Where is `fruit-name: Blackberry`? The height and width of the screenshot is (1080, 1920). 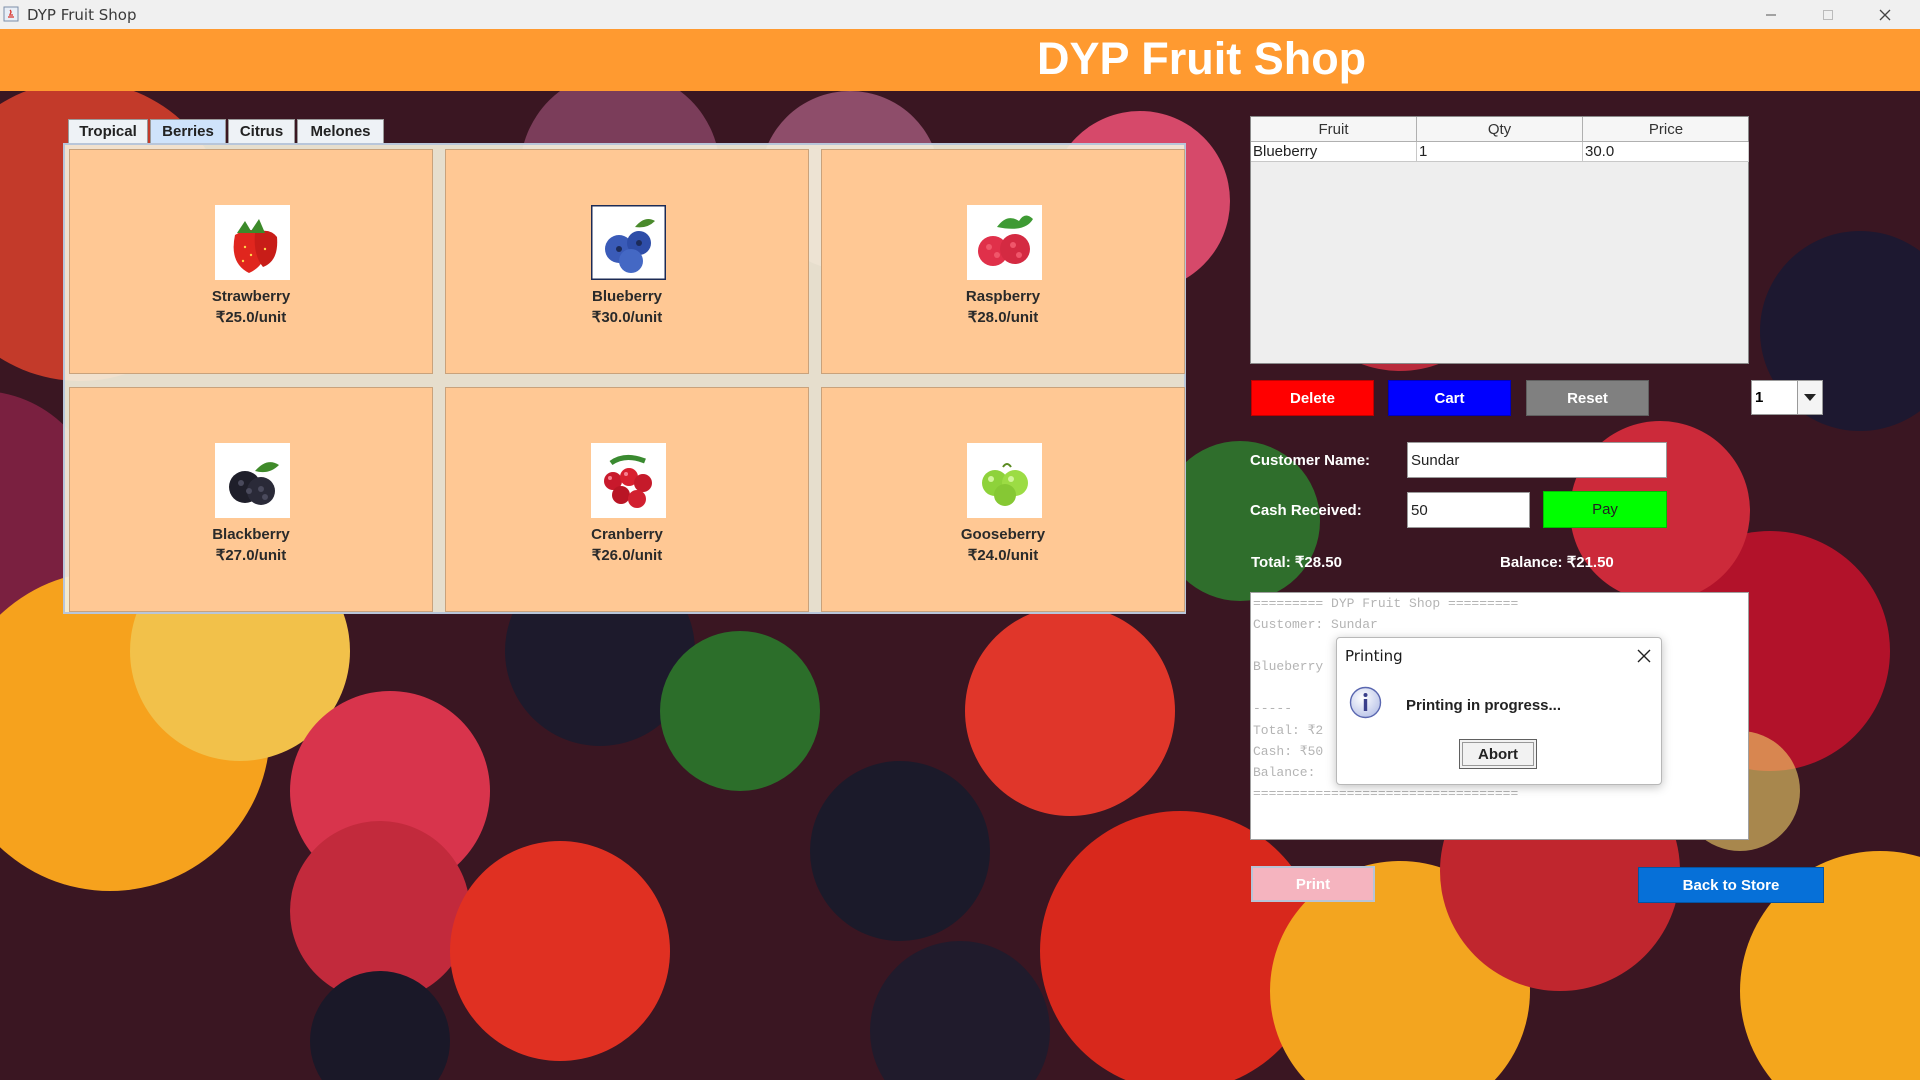
fruit-name: Blackberry is located at coordinates (251, 534).